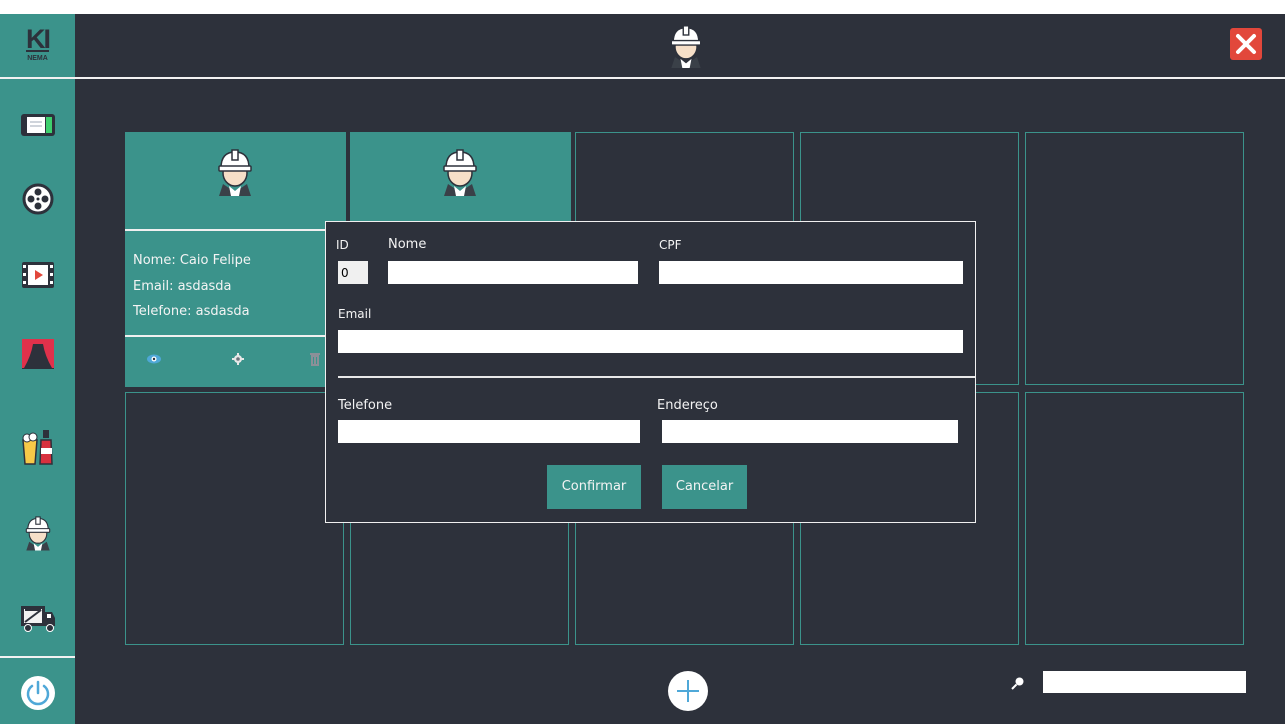  What do you see at coordinates (37, 657) in the screenshot?
I see `sidebar-divider-bottom` at bounding box center [37, 657].